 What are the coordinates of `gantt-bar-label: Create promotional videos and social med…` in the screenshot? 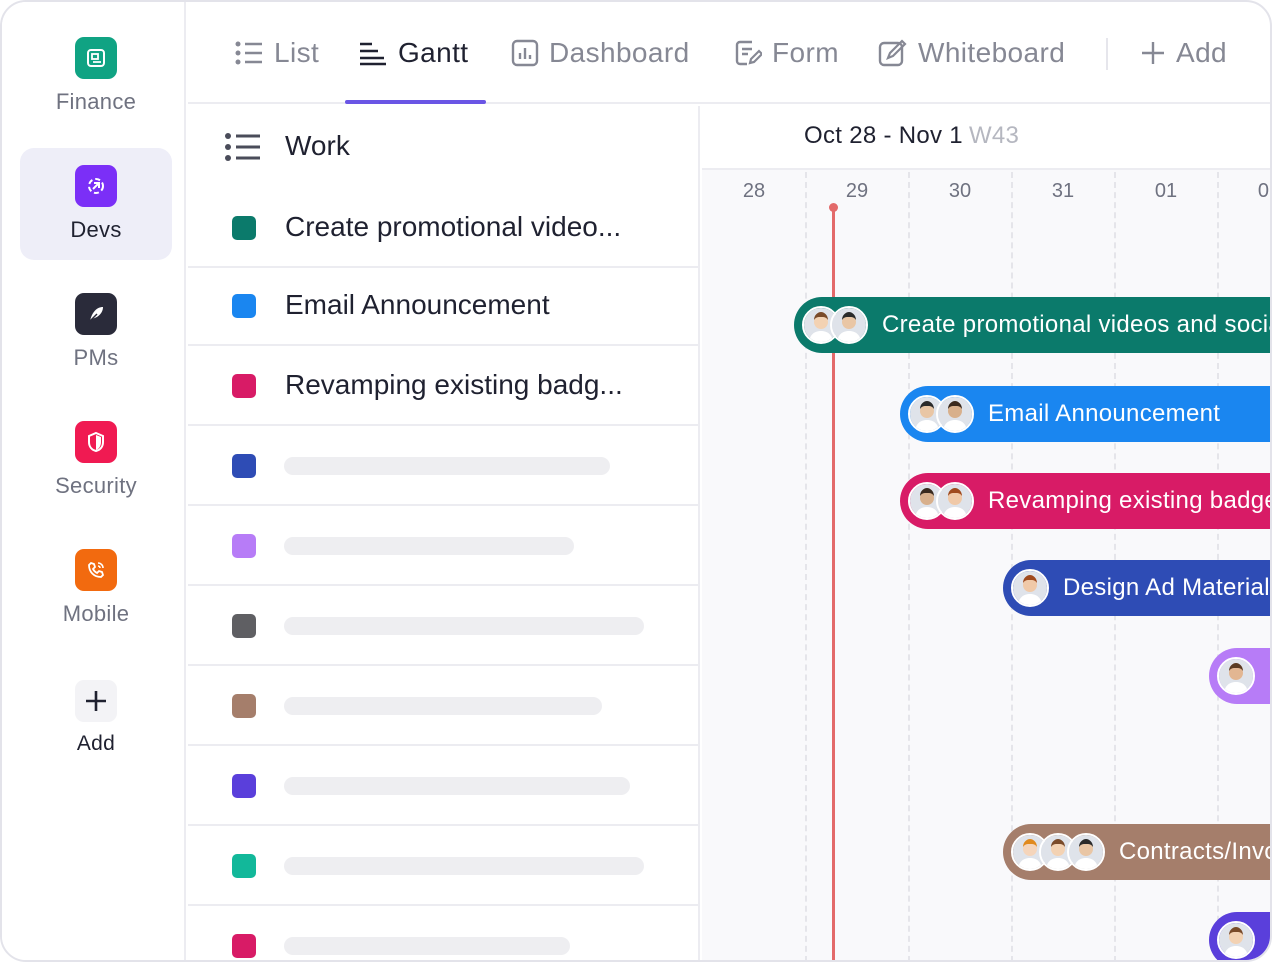 It's located at (1076, 324).